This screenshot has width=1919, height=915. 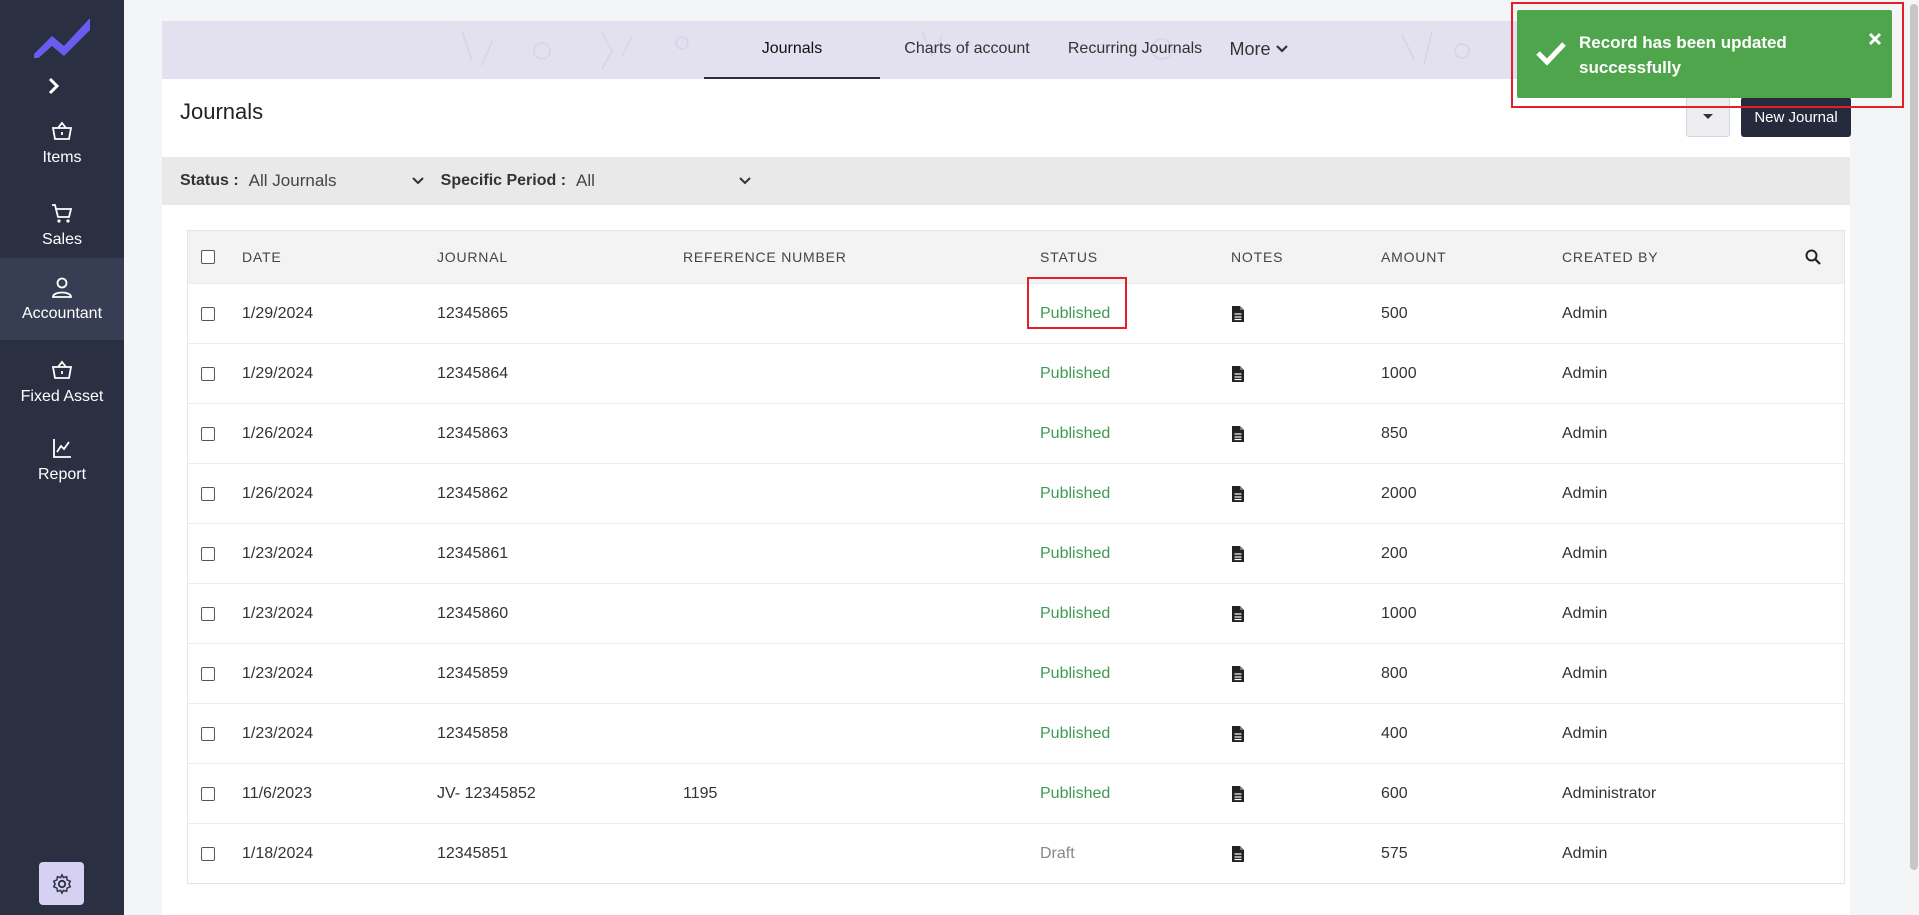 I want to click on journal-cell: 12345864, so click(x=473, y=373).